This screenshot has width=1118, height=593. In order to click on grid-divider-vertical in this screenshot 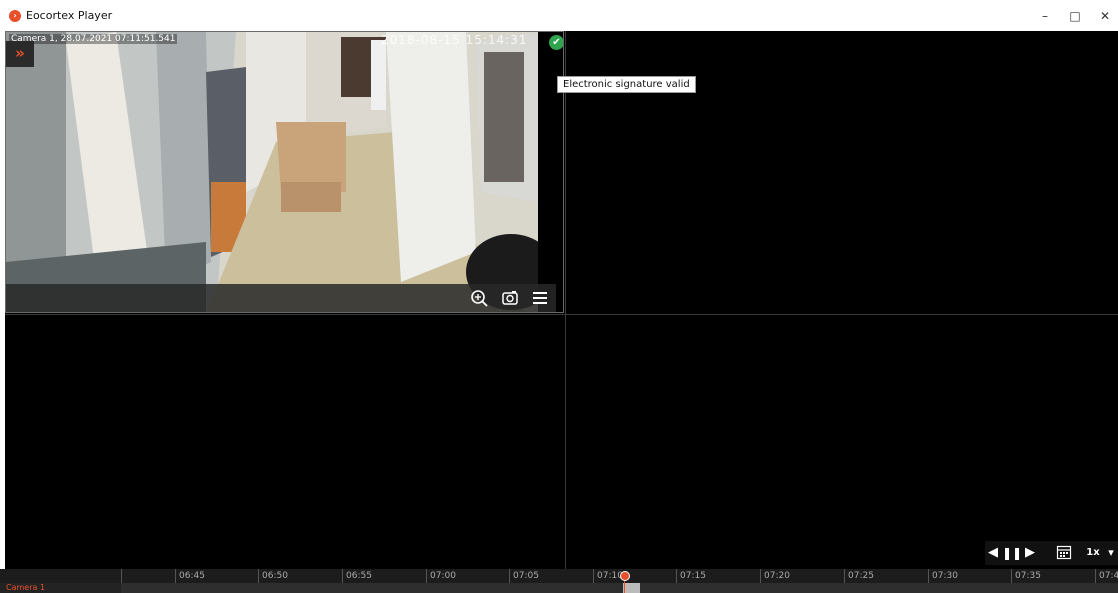, I will do `click(565, 300)`.